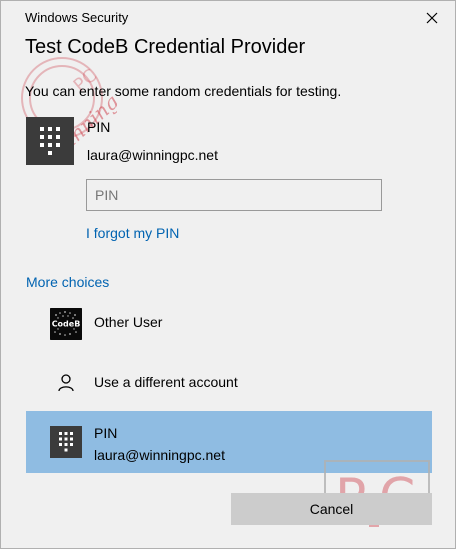 Image resolution: width=456 pixels, height=549 pixels. I want to click on forgot-pin-link: I forgot my PIN, so click(132, 233).